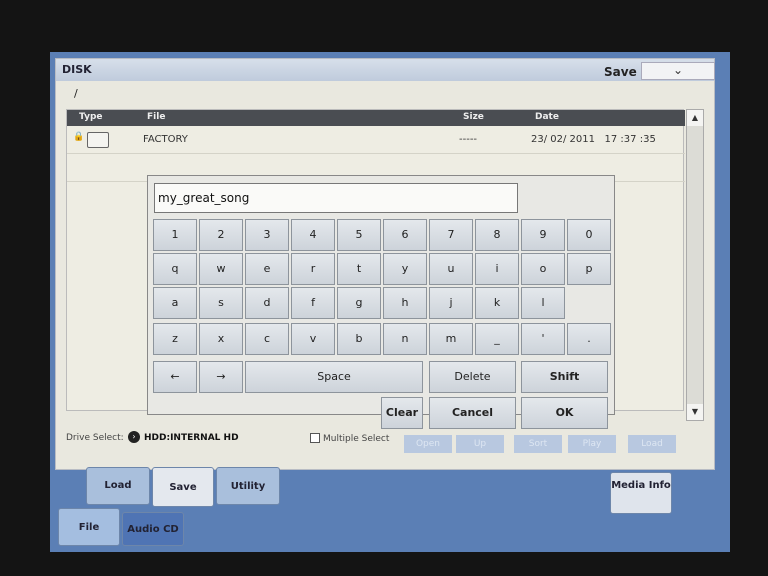 The height and width of the screenshot is (576, 768). What do you see at coordinates (267, 303) in the screenshot?
I see `key-button: d` at bounding box center [267, 303].